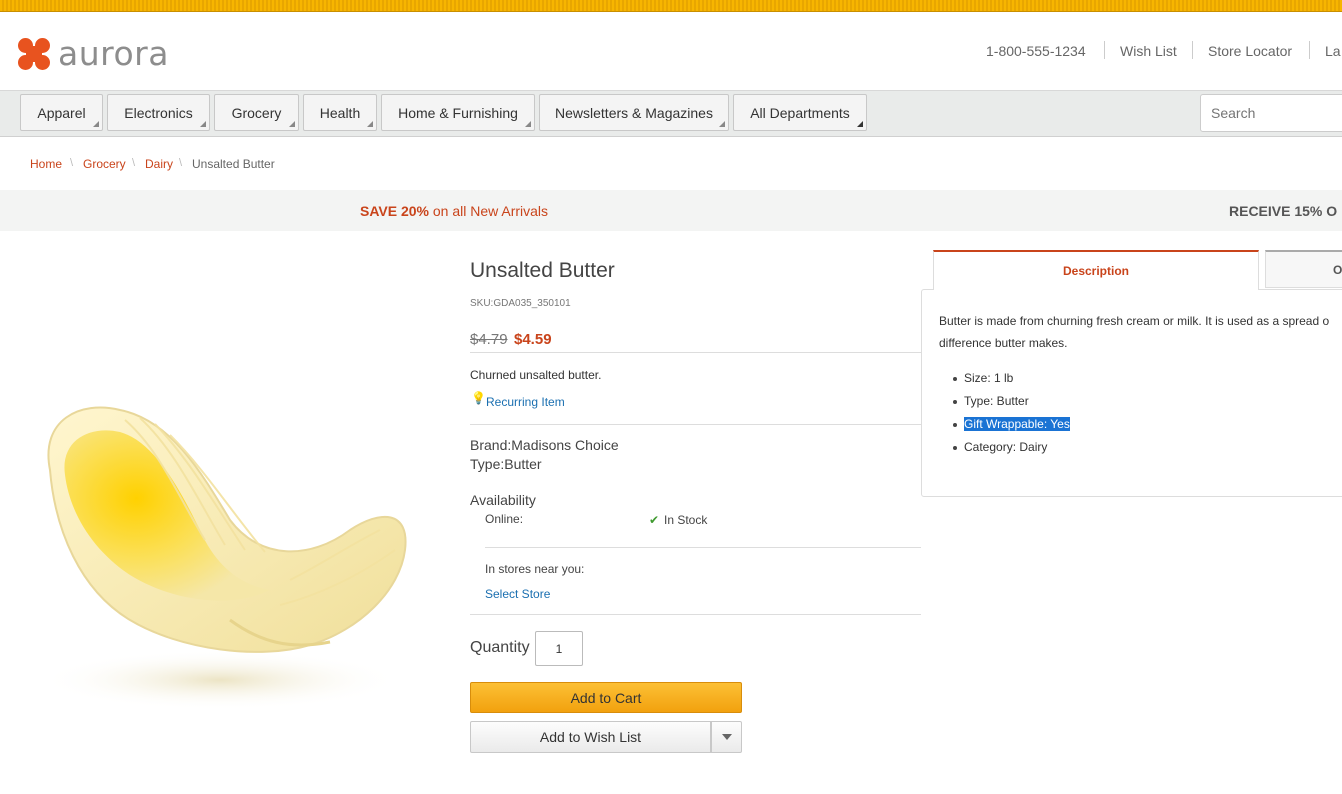  Describe the element at coordinates (46, 164) in the screenshot. I see `breadcrumb-home: Home` at that location.